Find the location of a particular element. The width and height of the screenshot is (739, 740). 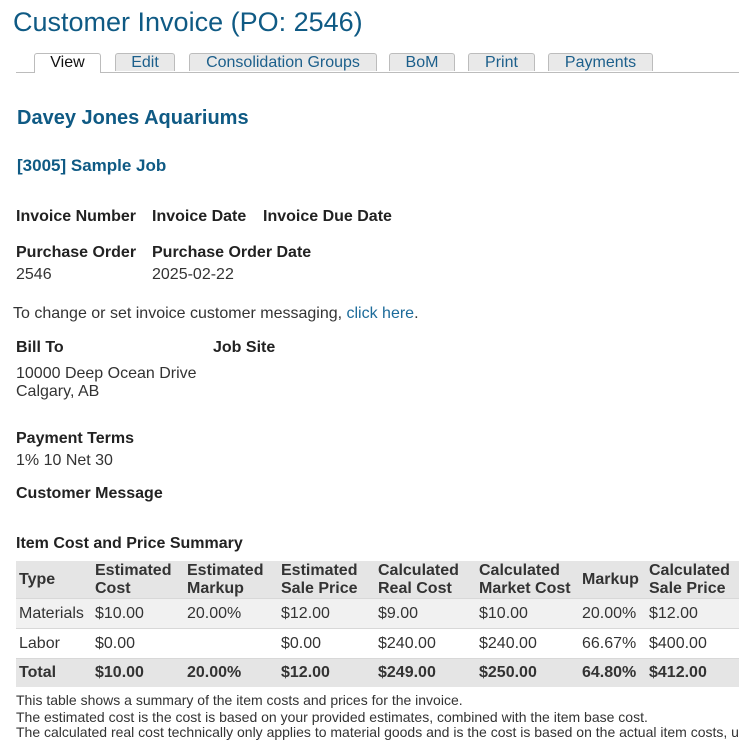

messaging-click-here-link: click here is located at coordinates (381, 313).